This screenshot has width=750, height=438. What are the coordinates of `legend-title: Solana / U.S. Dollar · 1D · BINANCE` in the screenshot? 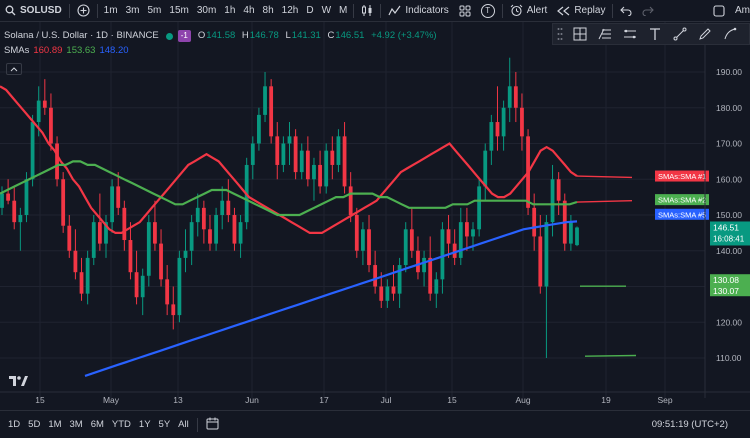 It's located at (81, 36).